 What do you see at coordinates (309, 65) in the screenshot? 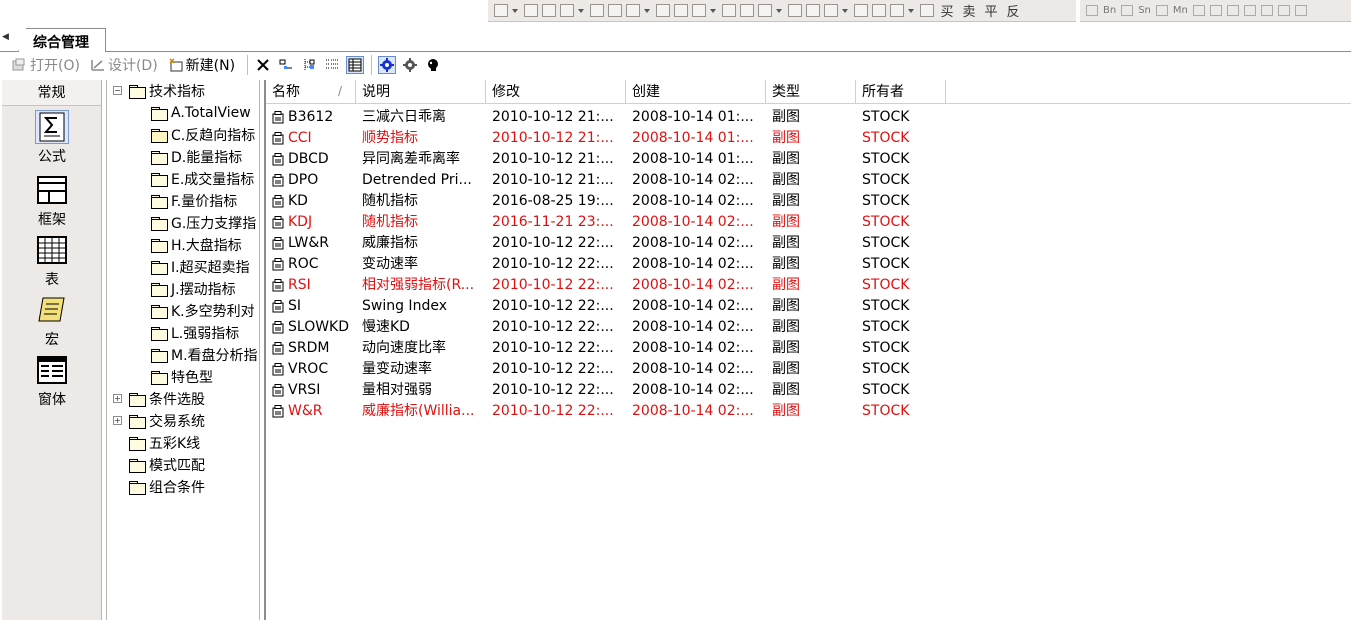
I see `small-icons-view-icon` at bounding box center [309, 65].